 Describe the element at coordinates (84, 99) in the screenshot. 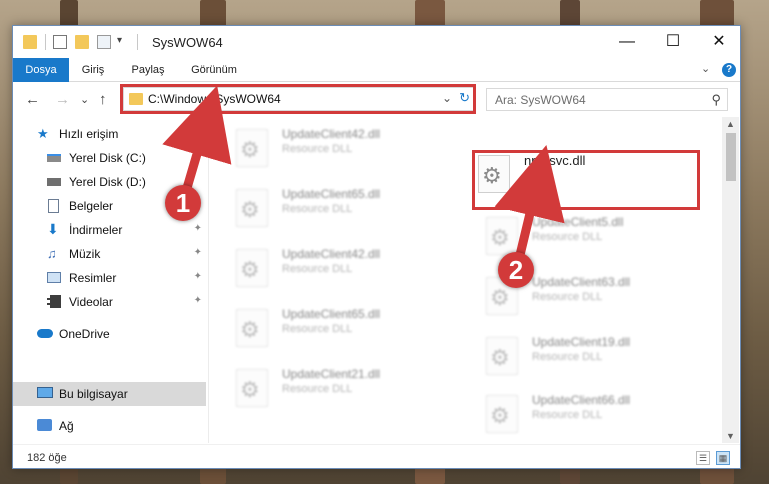

I see `recent-locations-button: ⌄` at that location.